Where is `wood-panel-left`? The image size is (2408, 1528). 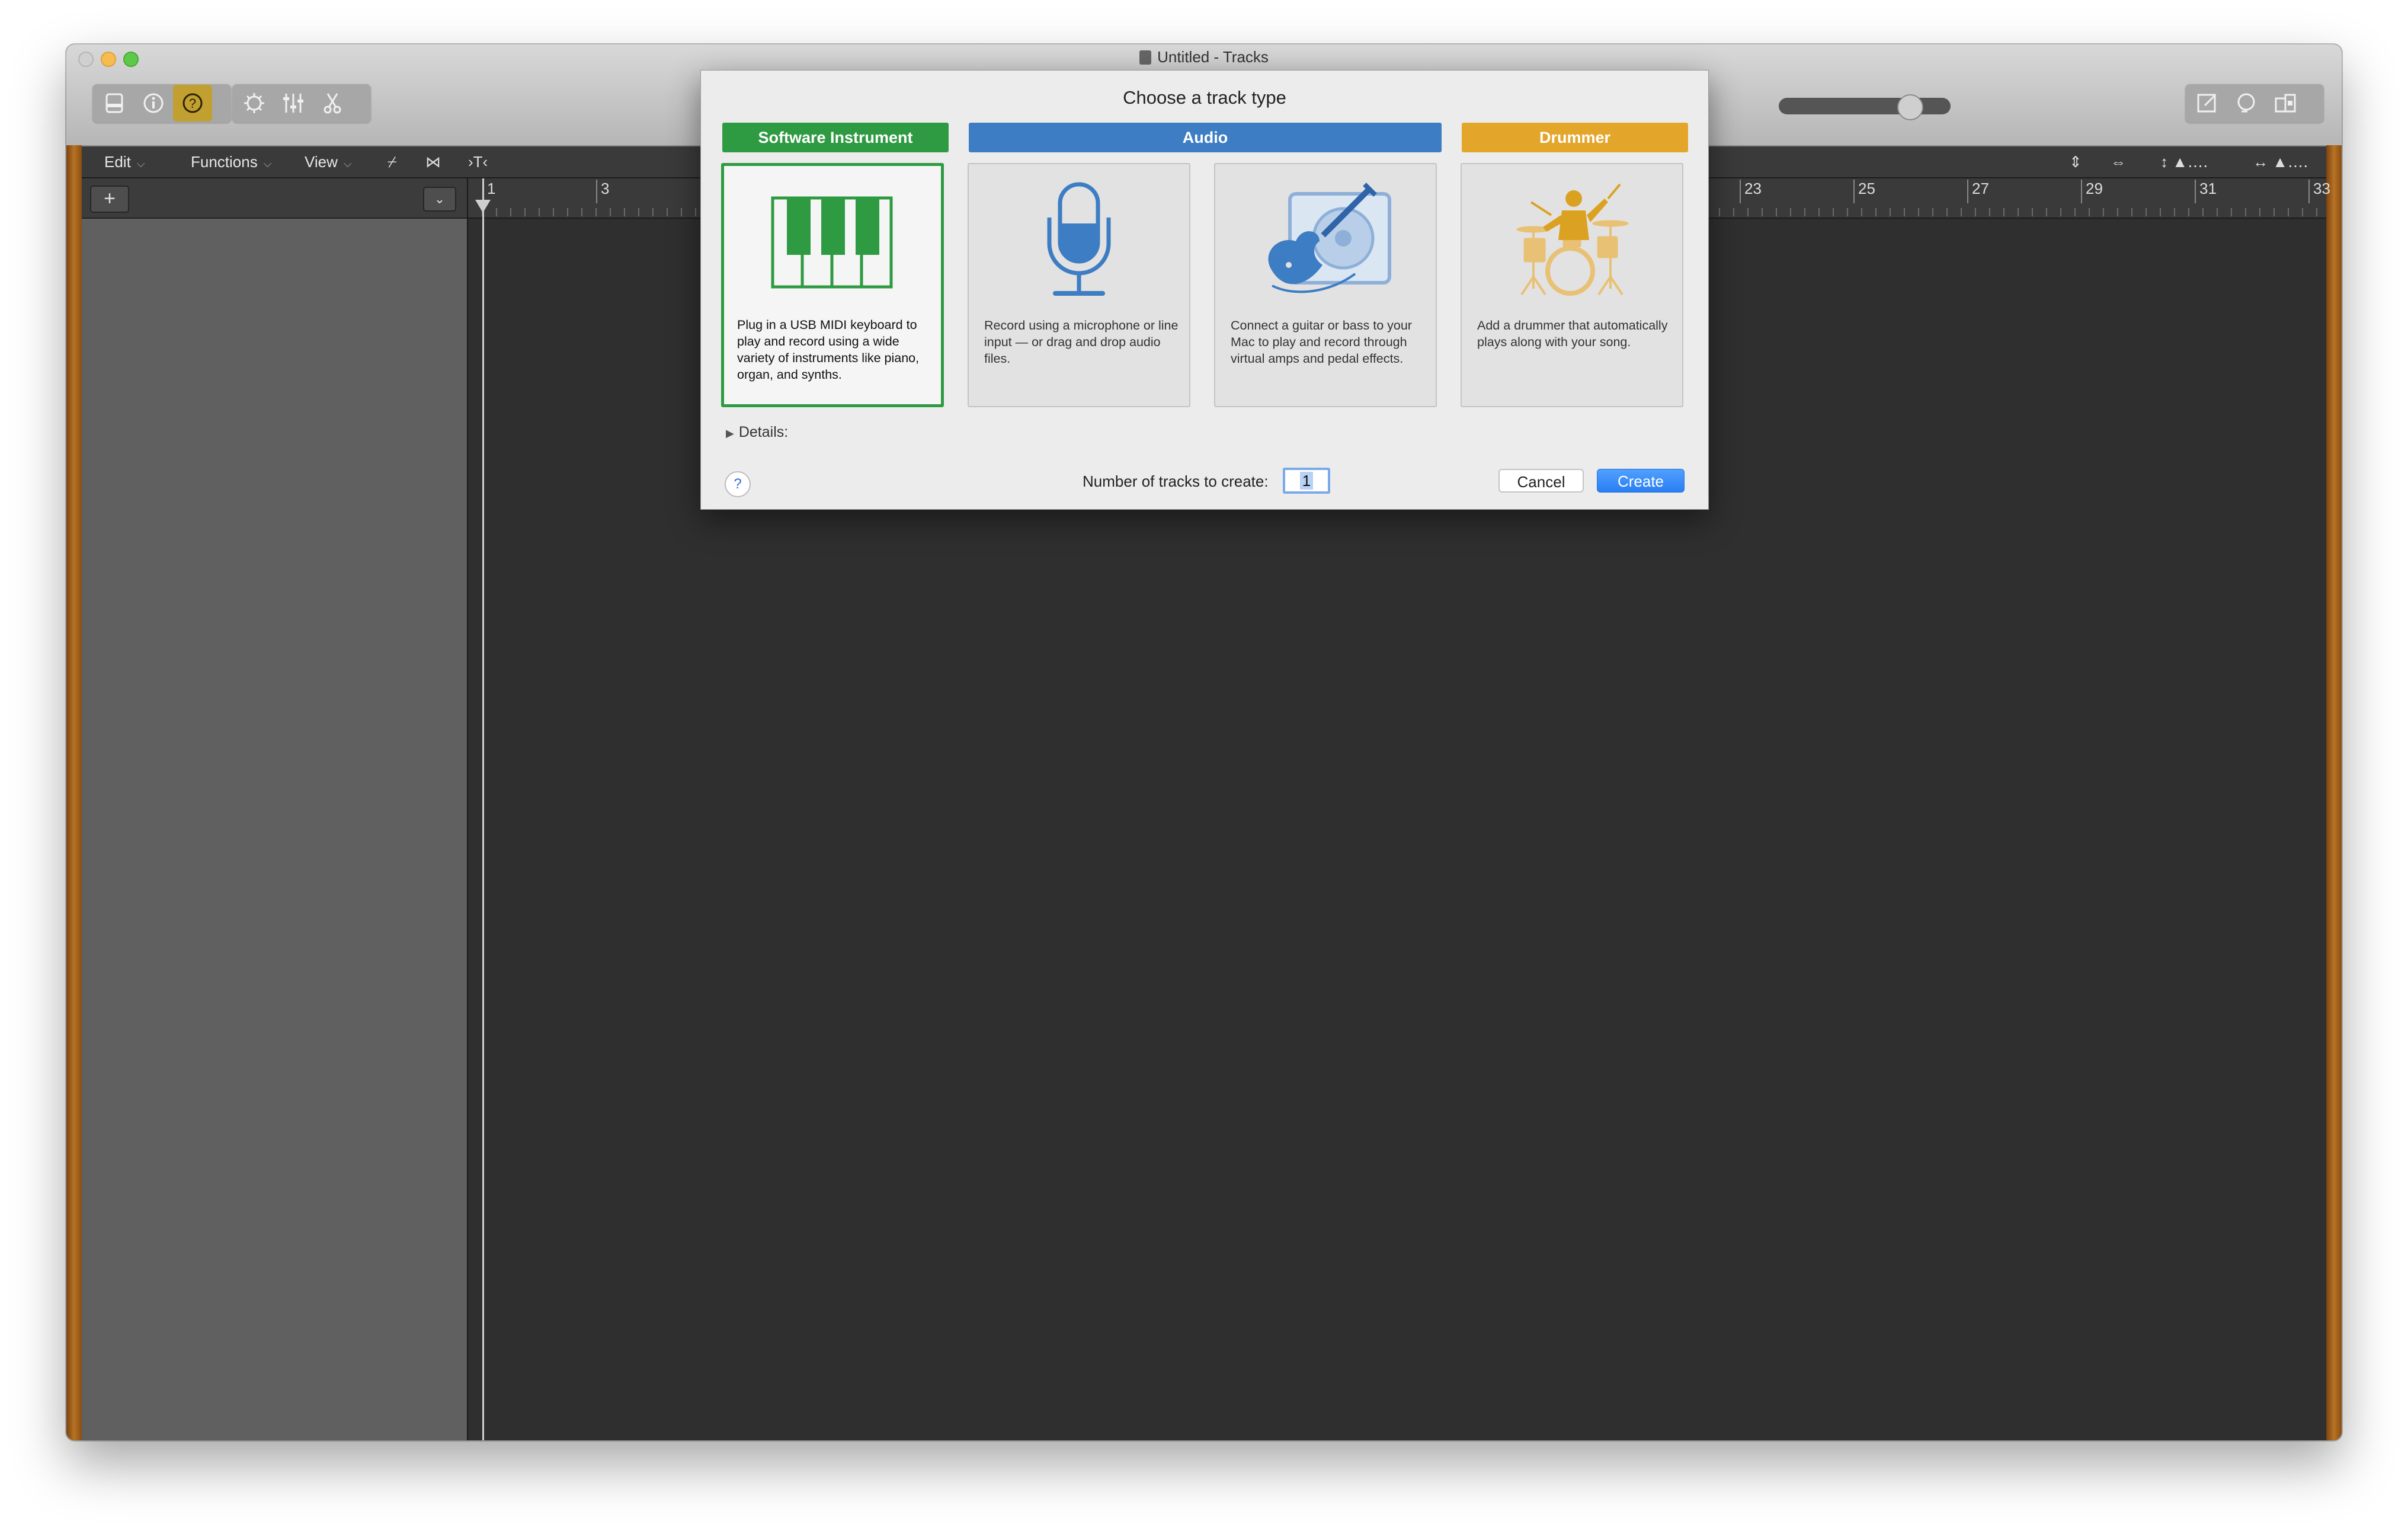 wood-panel-left is located at coordinates (74, 792).